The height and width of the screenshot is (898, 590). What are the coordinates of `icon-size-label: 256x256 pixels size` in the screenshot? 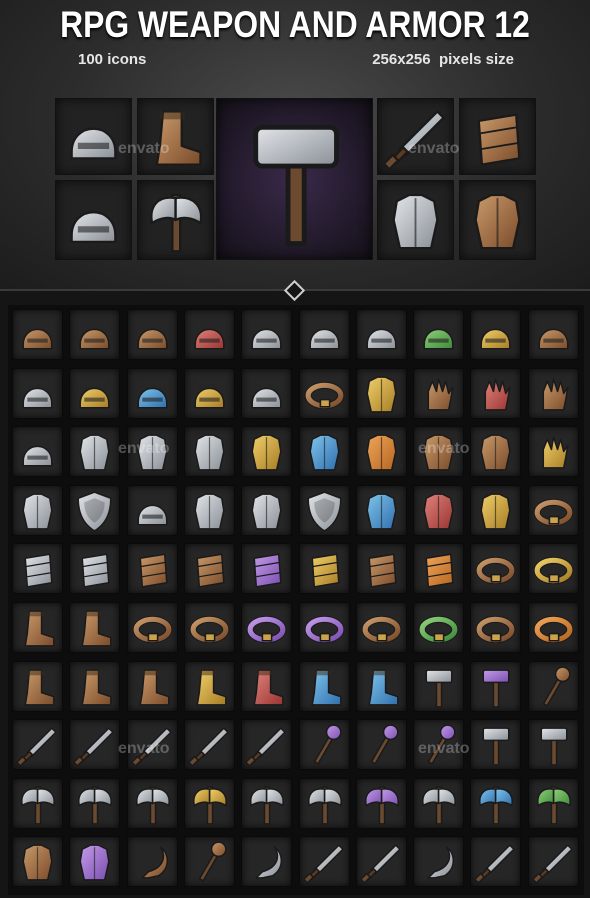 It's located at (443, 59).